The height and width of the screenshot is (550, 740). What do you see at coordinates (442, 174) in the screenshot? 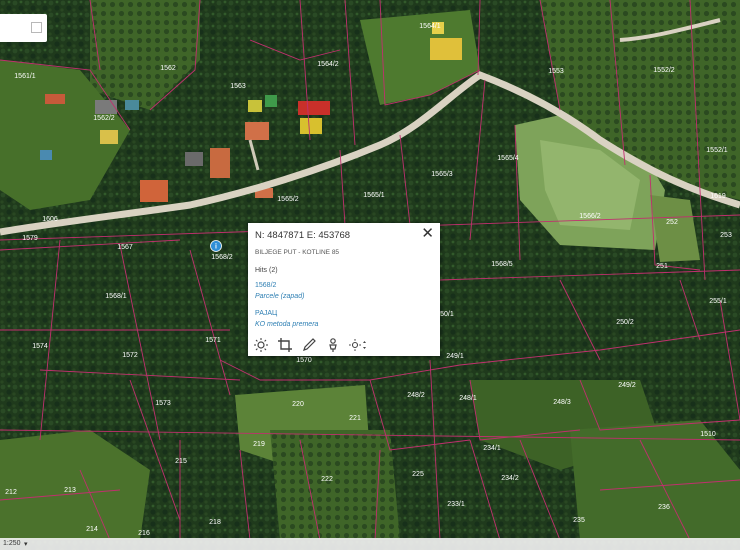
I see `parcel-label: 1565/3` at bounding box center [442, 174].